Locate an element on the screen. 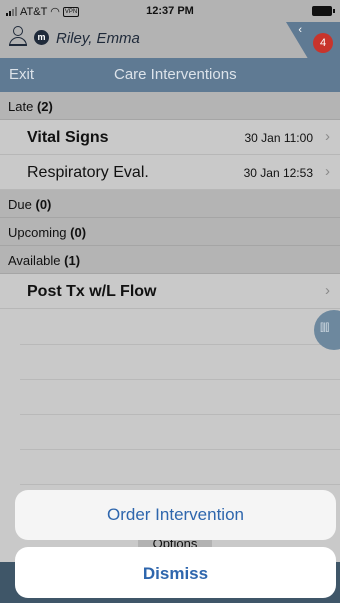 This screenshot has height=603, width=340. patient-bar: m Riley, Emma ‹ 4 is located at coordinates (170, 40).